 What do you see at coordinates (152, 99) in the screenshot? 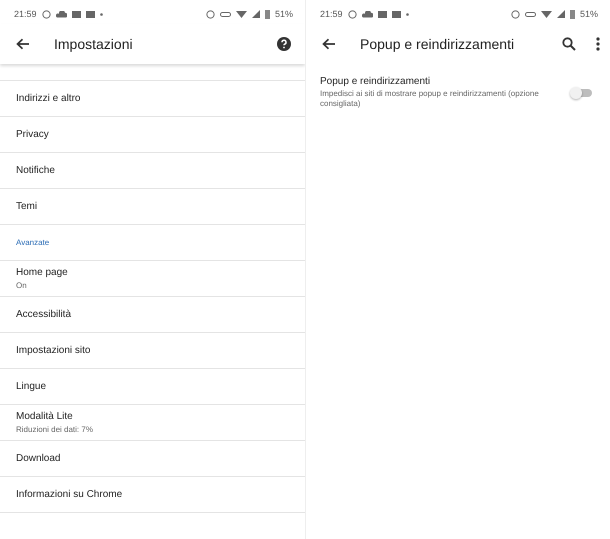
I see `settings-item: Indirizzi e altro` at bounding box center [152, 99].